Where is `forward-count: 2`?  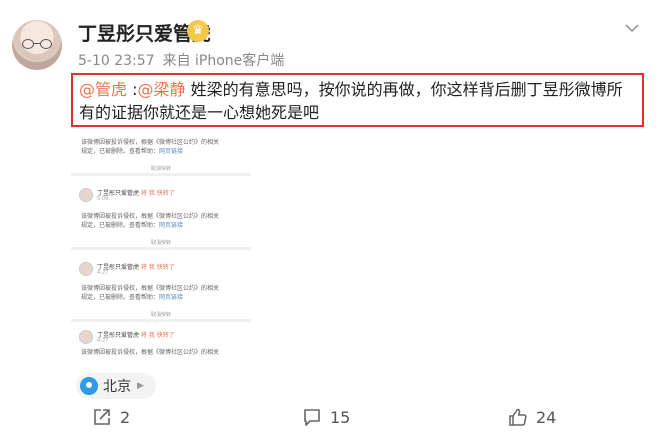 forward-count: 2 is located at coordinates (125, 417).